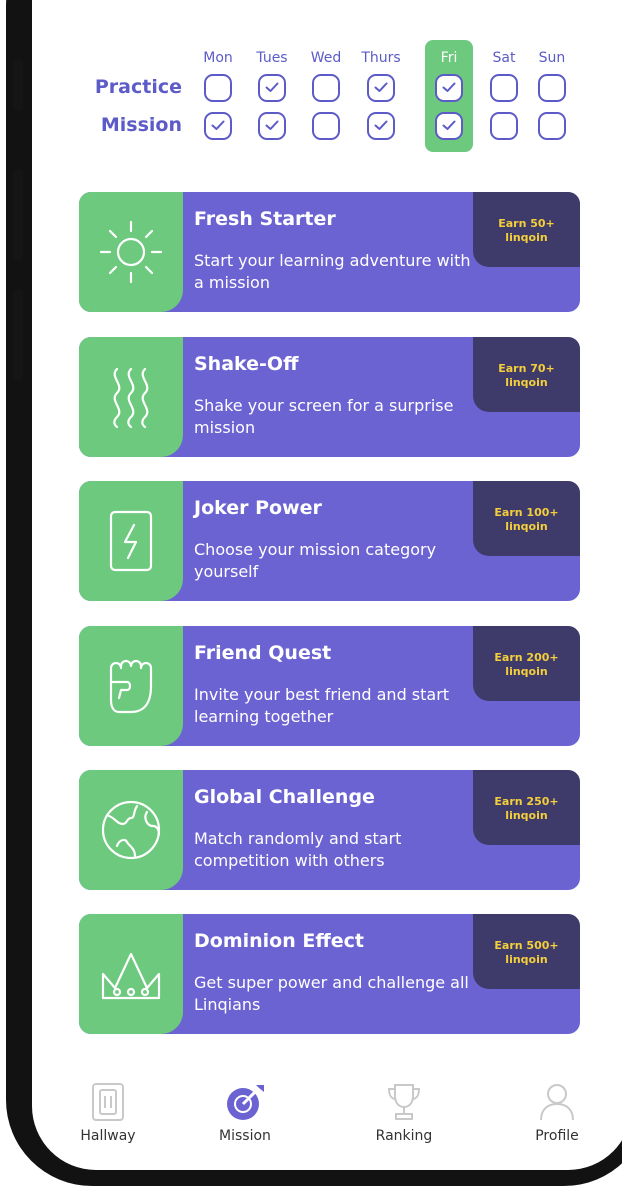  I want to click on shake-waves-icon, so click(131, 398).